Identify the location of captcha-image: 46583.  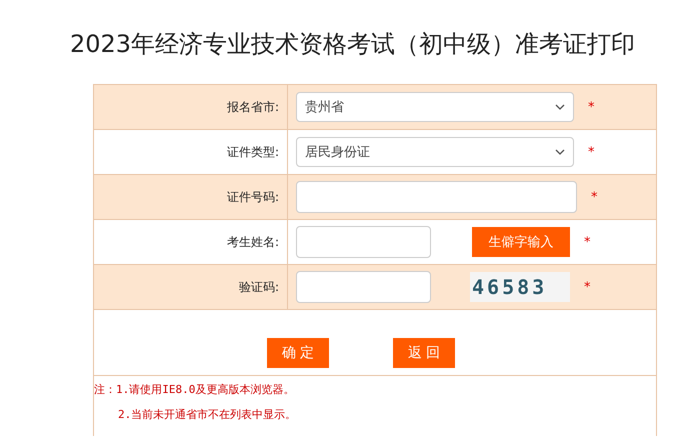
(520, 287).